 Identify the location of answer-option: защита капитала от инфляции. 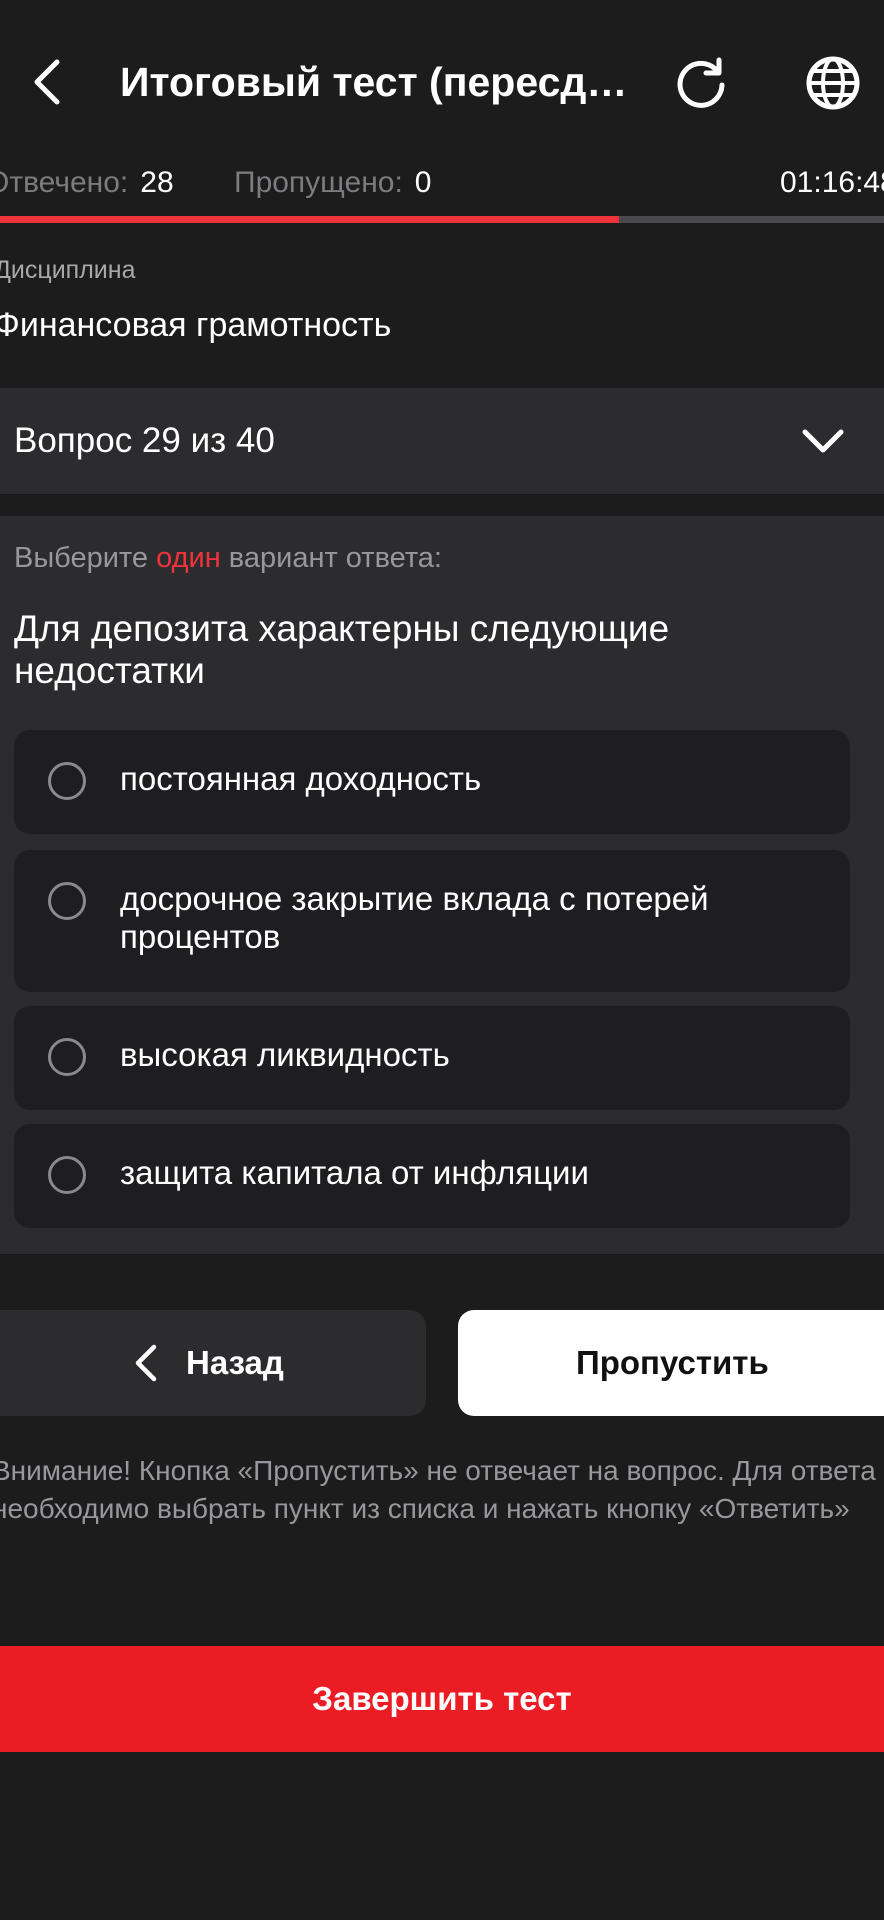
(432, 1176).